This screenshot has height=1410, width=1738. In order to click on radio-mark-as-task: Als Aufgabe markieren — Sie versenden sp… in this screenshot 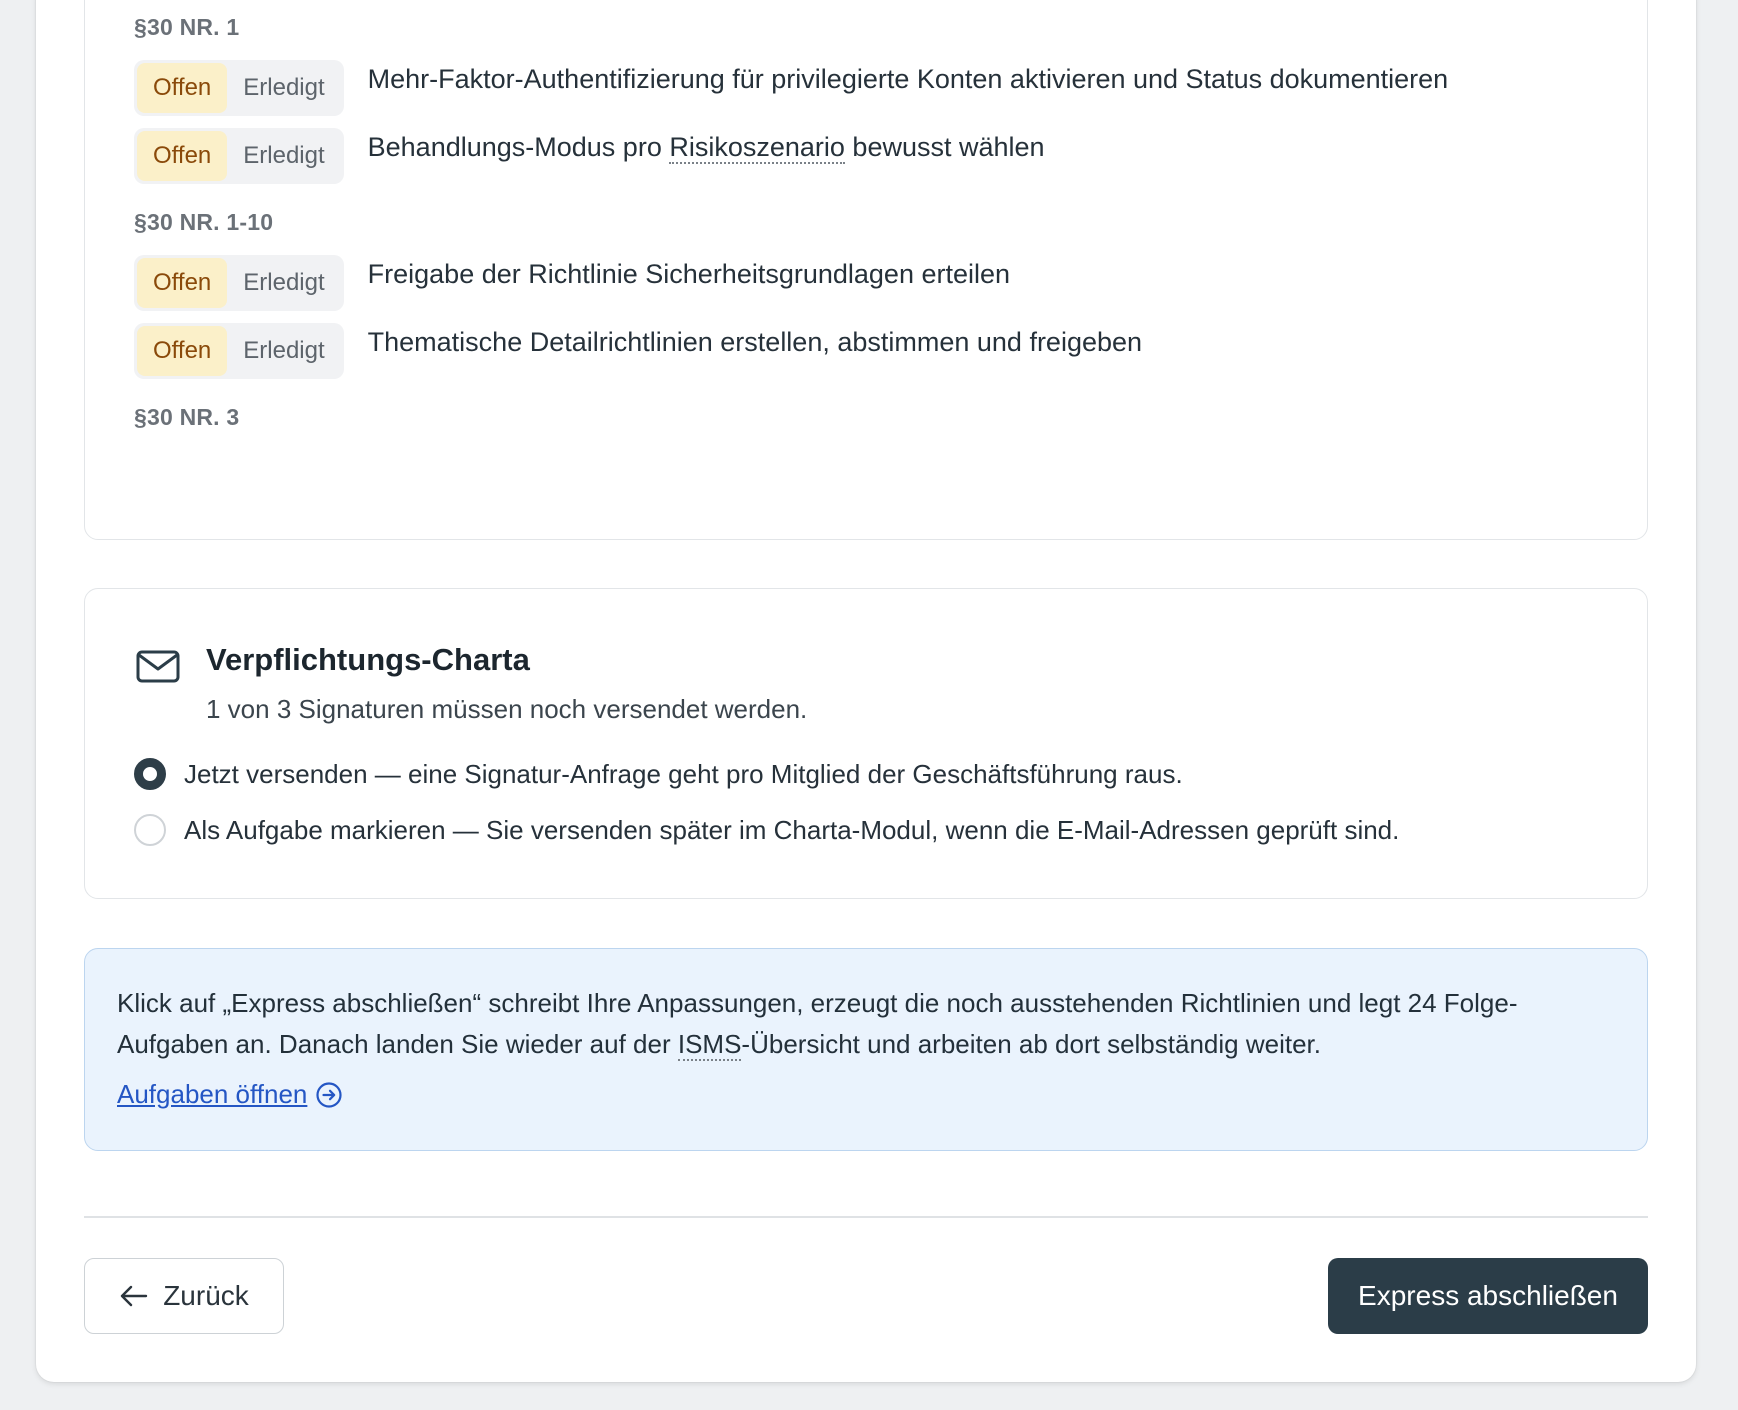, I will do `click(766, 830)`.